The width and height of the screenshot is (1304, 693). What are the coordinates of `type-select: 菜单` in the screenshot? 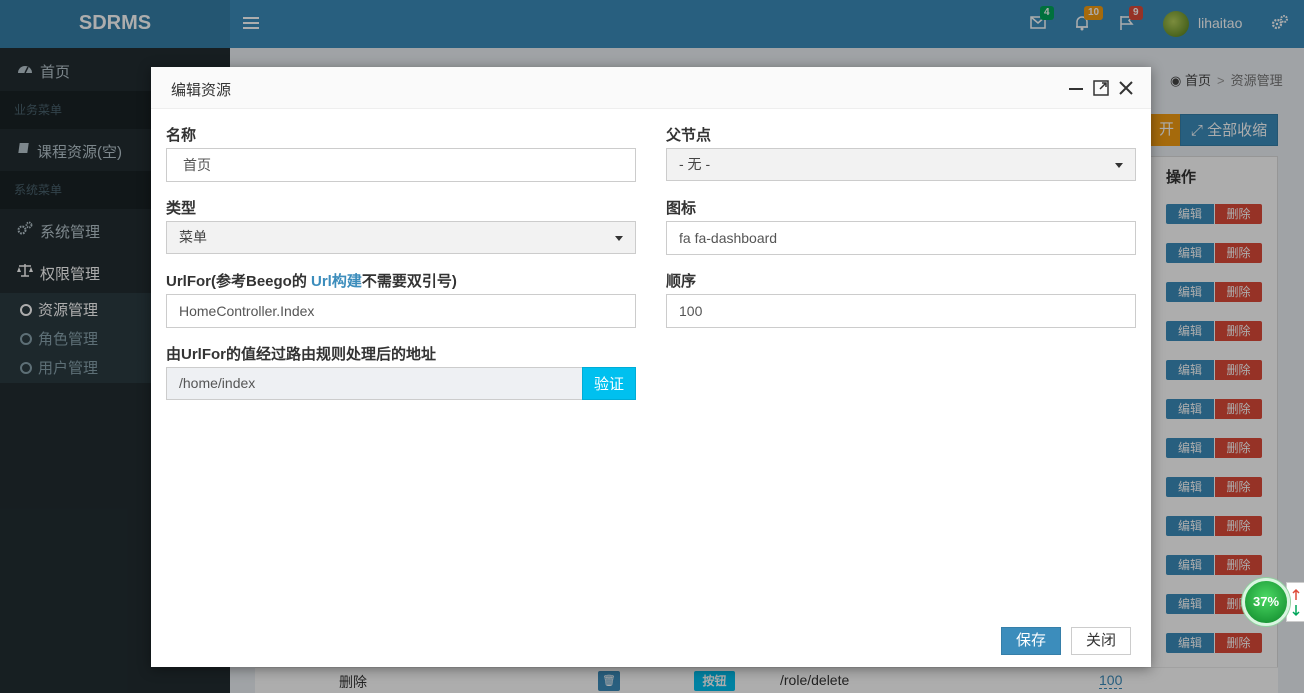 It's located at (401, 237).